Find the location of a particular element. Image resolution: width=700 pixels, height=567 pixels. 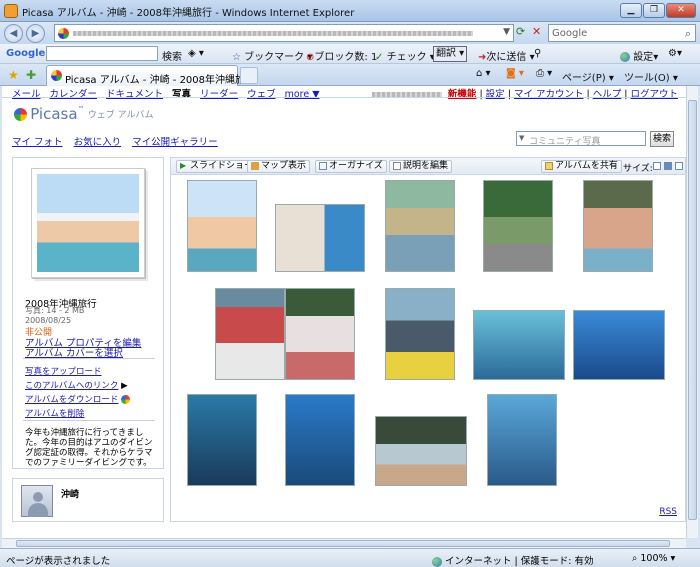

slideshow-label: スライドショー is located at coordinates (222, 166).